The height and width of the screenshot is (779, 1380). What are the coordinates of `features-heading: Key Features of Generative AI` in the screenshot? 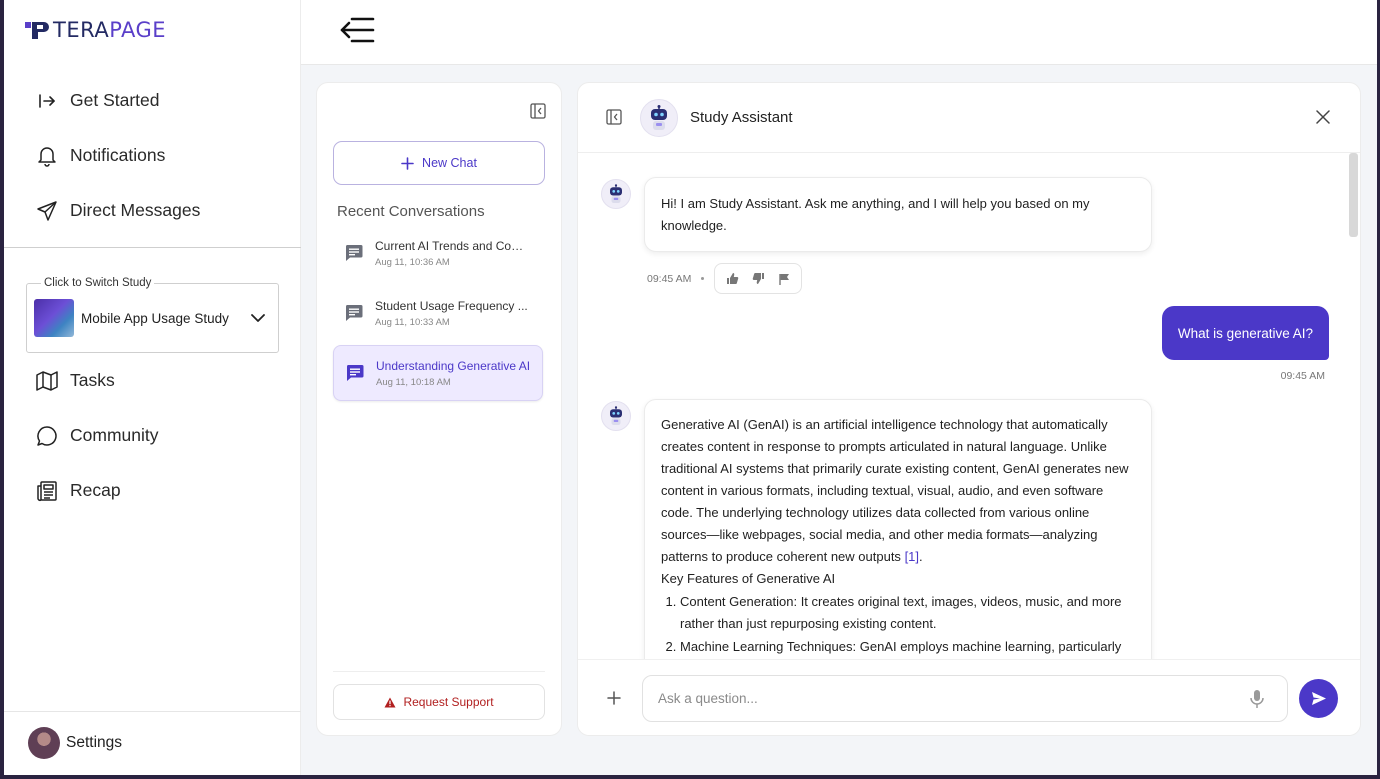 It's located at (748, 578).